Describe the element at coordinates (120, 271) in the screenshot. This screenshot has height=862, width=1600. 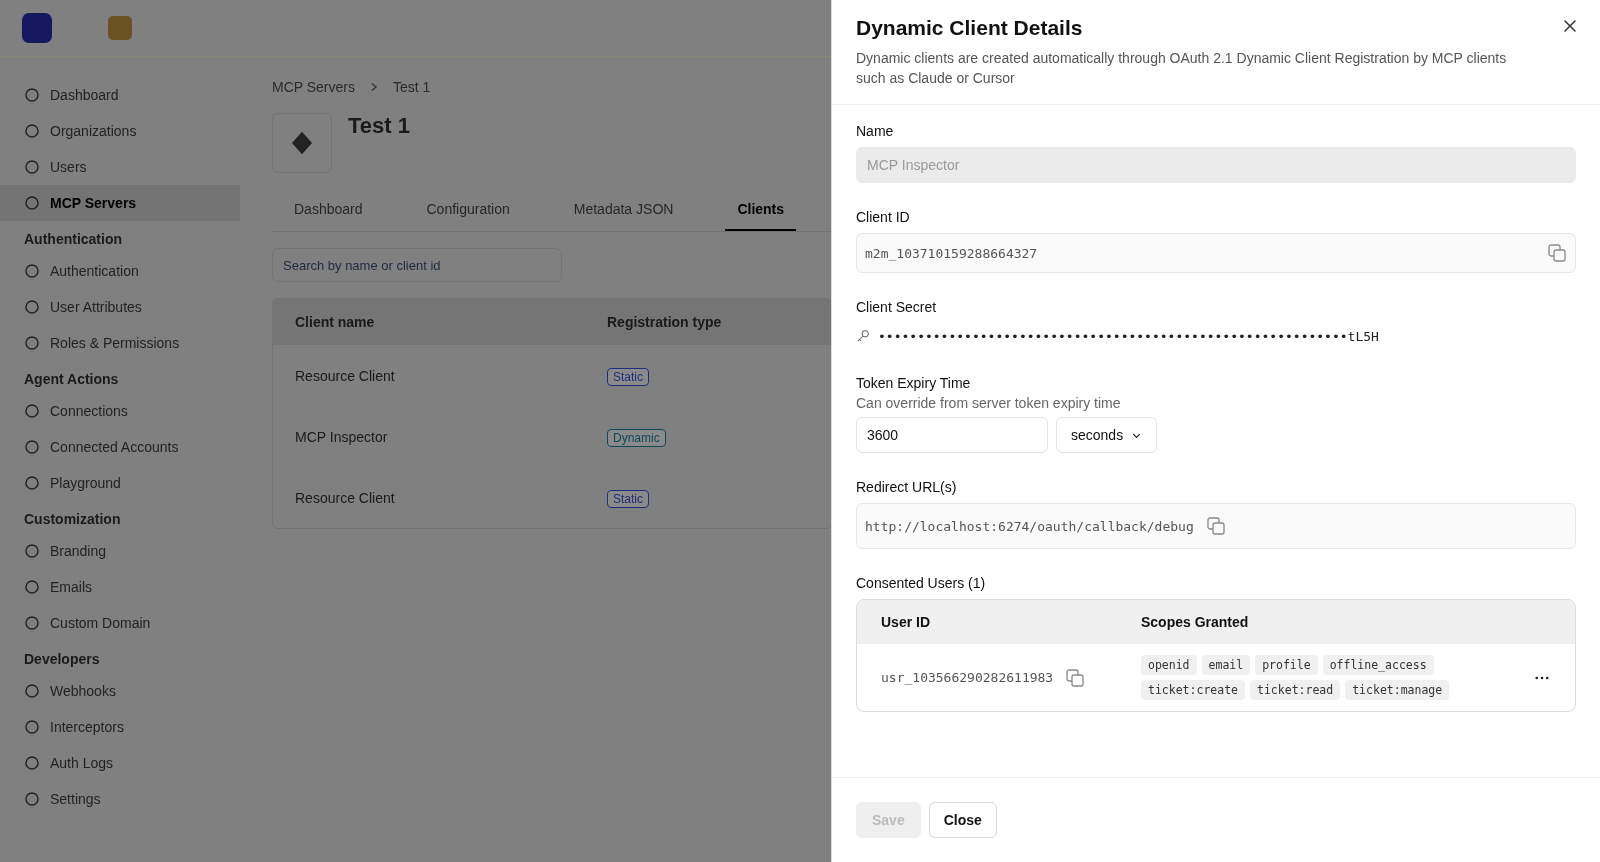
I see `sidebar-item: Authentication` at that location.